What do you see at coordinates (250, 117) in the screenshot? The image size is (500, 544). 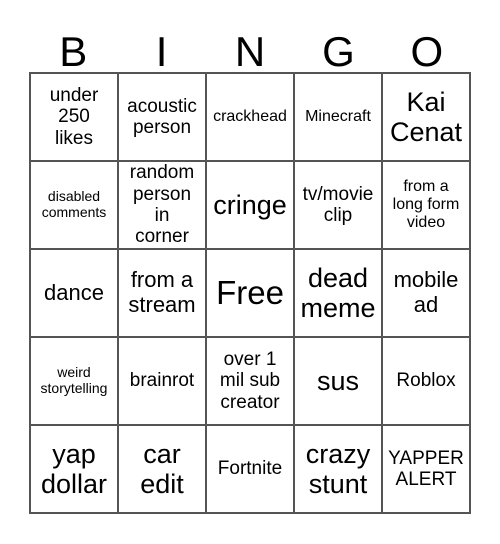 I see `bingo-cell: crackhead` at bounding box center [250, 117].